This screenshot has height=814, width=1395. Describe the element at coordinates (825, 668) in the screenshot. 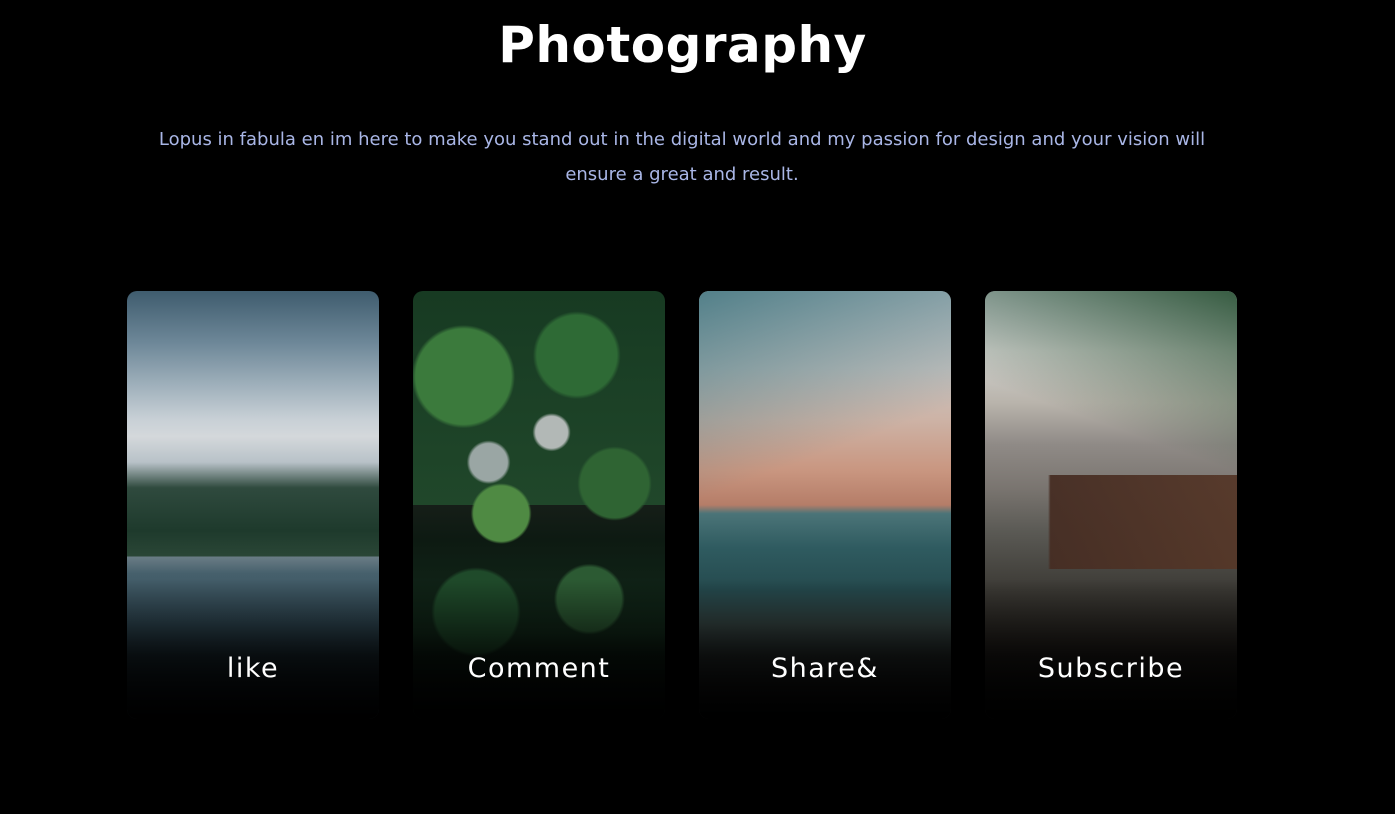

I see `card-label: Share&` at that location.